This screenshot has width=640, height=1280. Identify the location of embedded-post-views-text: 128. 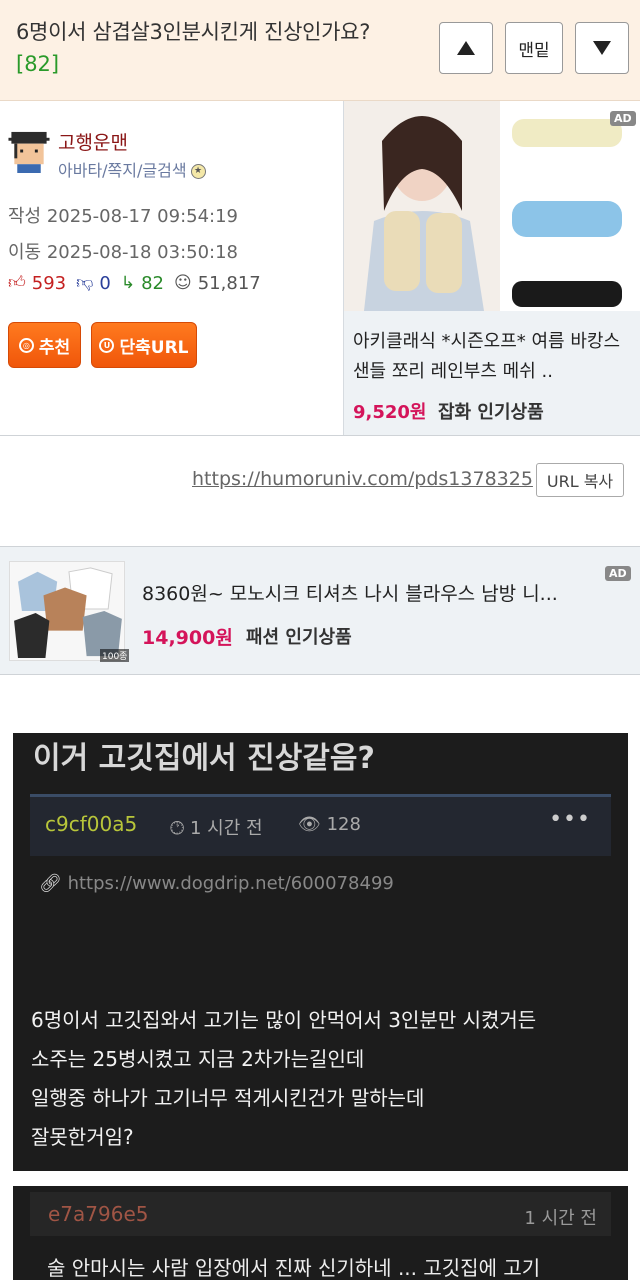
(343, 824).